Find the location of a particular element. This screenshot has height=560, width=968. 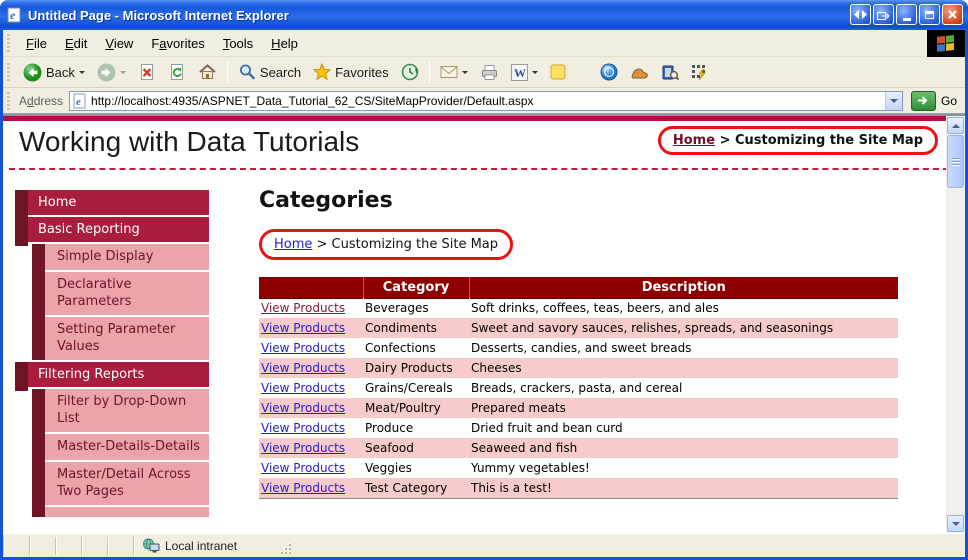

print-button is located at coordinates (489, 72).